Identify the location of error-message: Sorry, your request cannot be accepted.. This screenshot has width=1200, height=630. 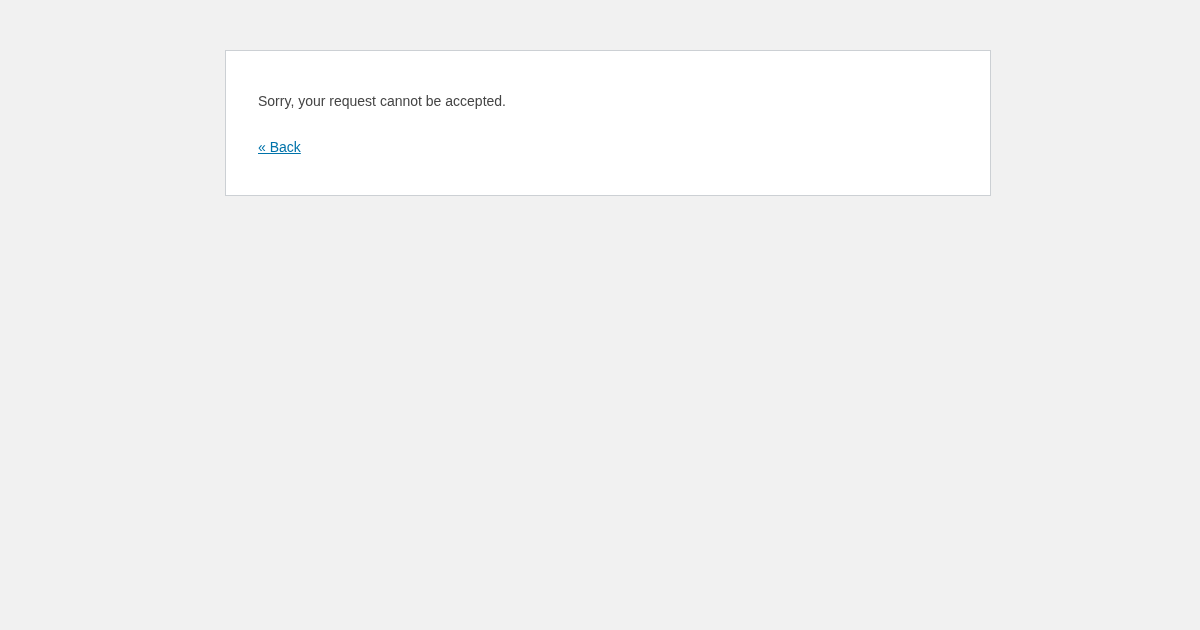
(382, 101).